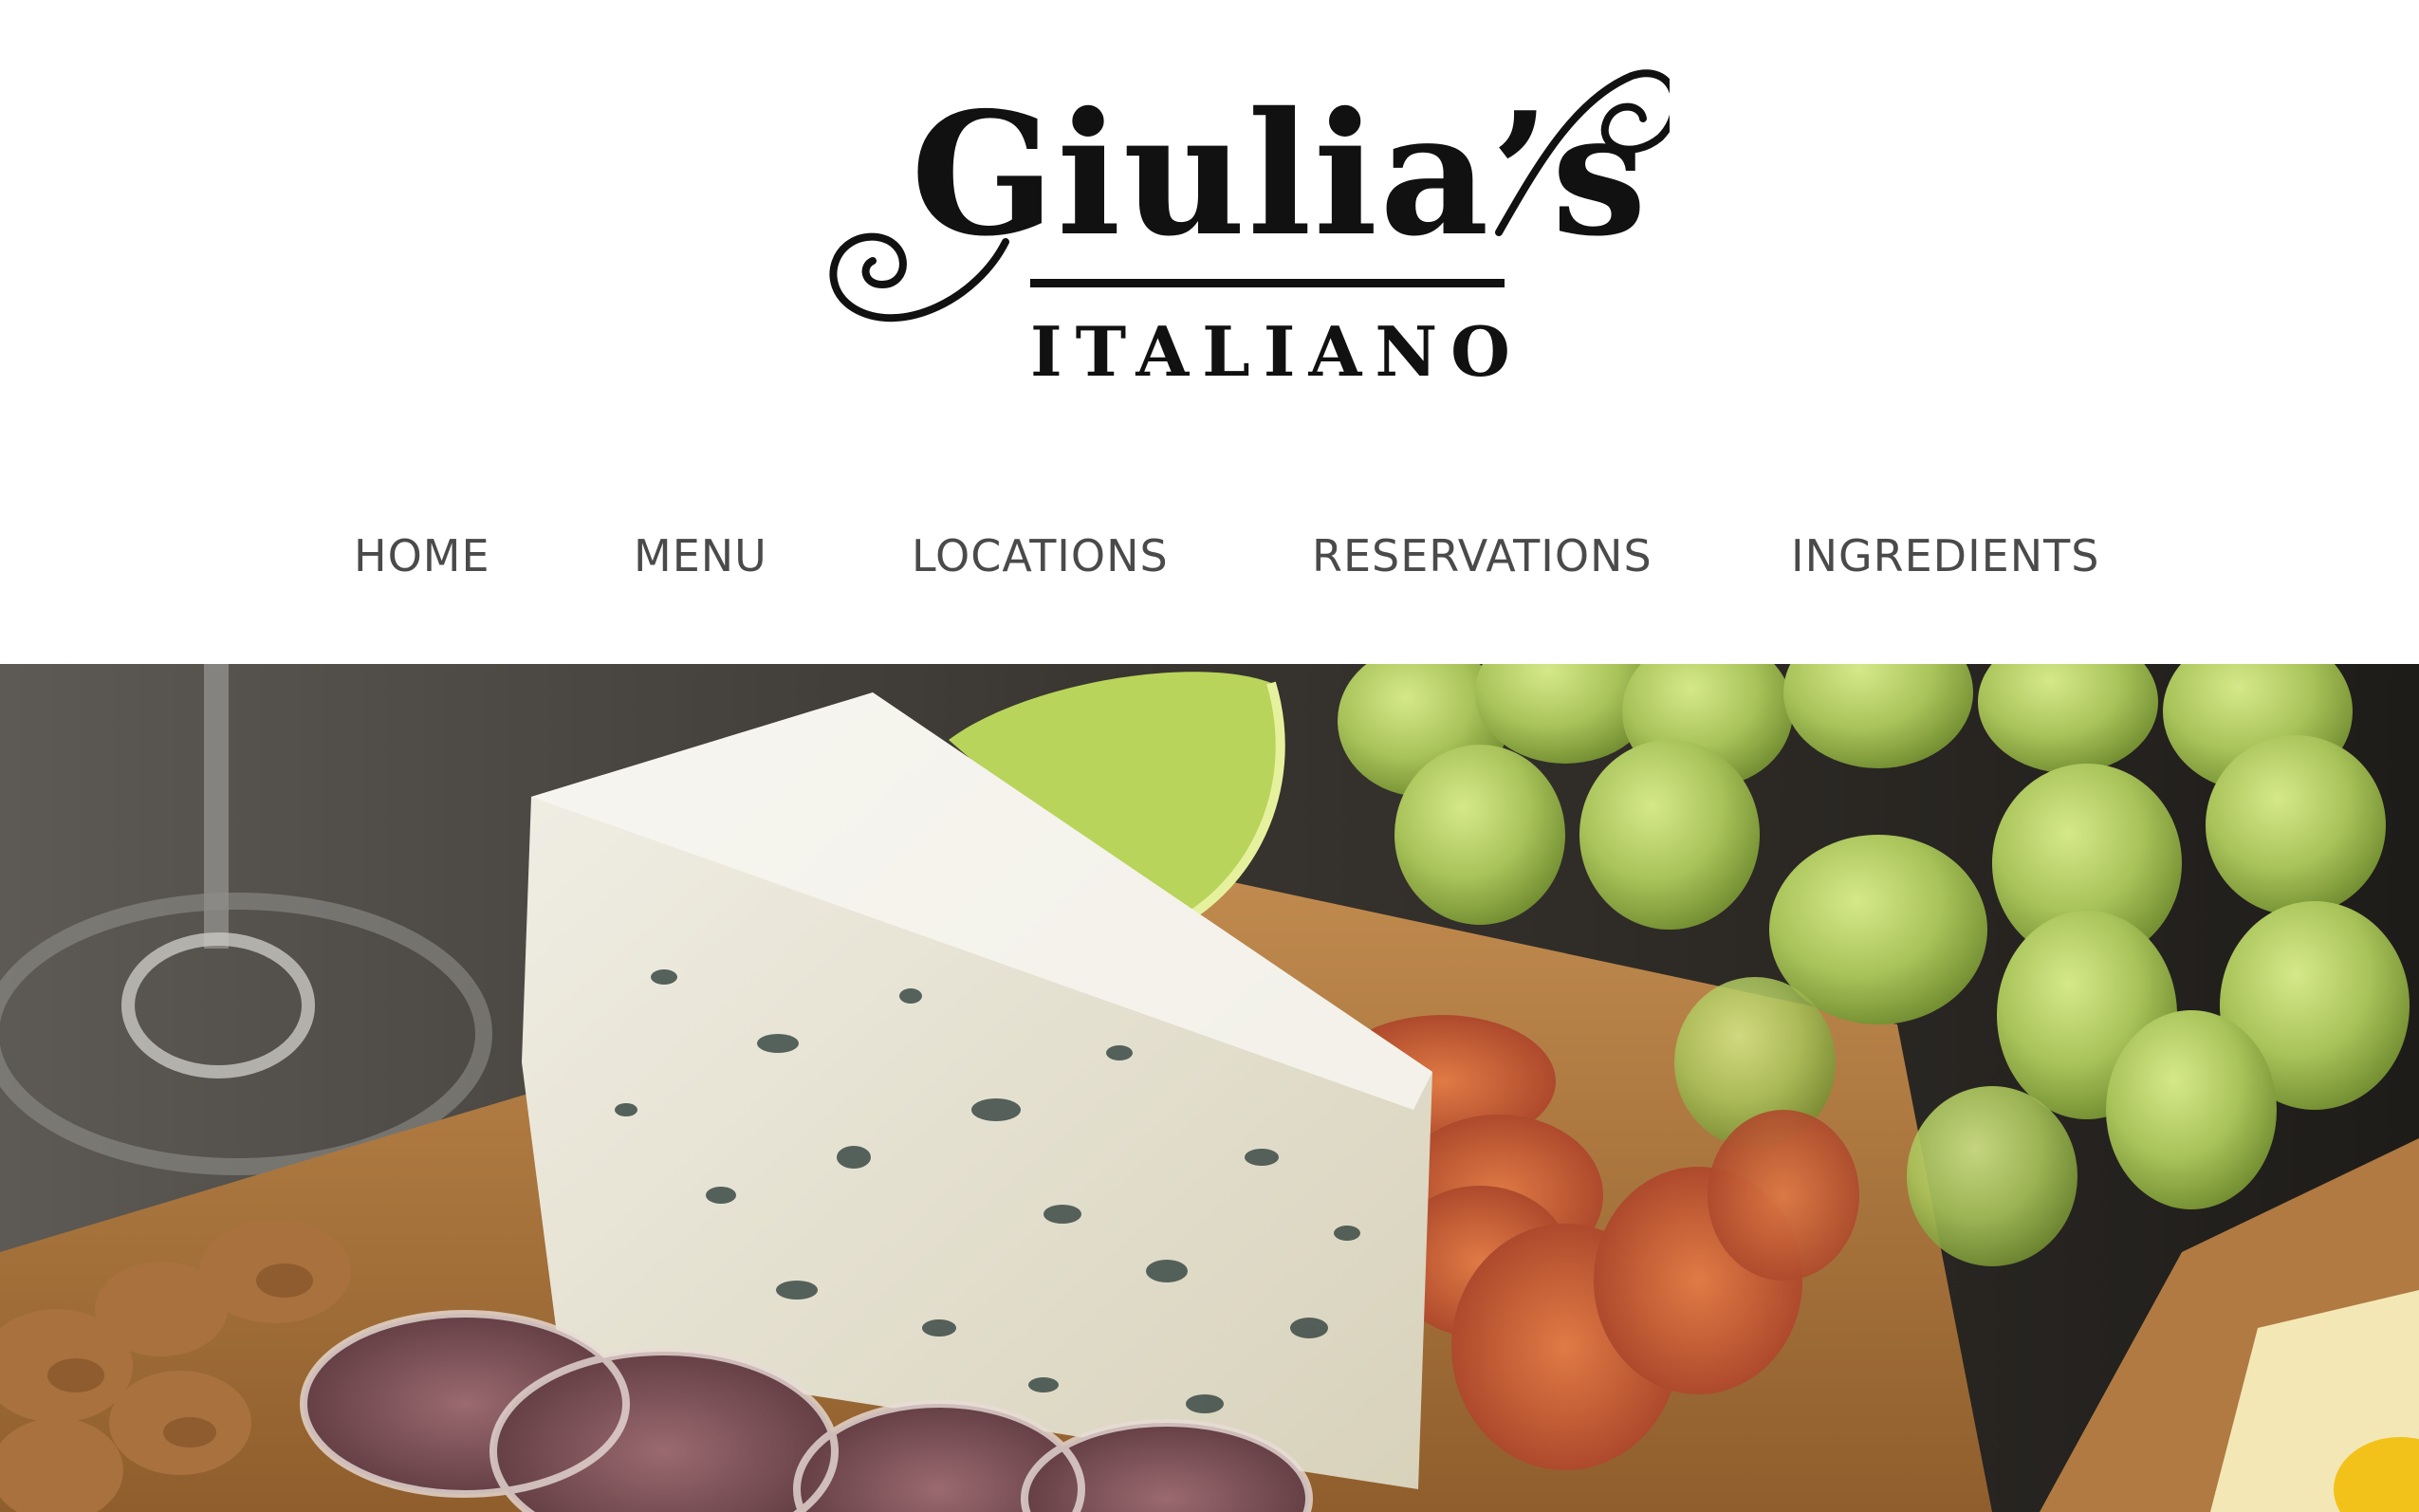 This screenshot has width=2419, height=1512. Describe the element at coordinates (1267, 283) in the screenshot. I see `logo-divider` at that location.